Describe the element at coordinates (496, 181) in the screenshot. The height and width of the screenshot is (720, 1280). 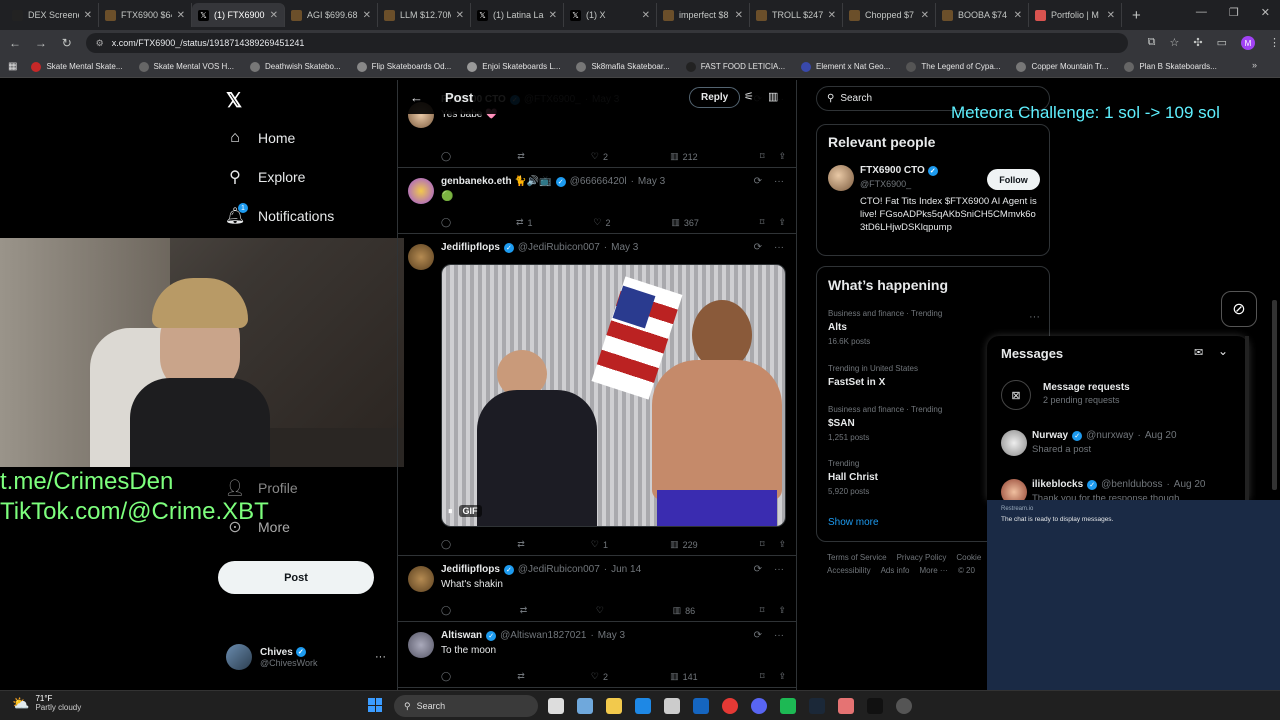
I see `tweet-author: genbaneko.eth 🐈🔊📺` at that location.